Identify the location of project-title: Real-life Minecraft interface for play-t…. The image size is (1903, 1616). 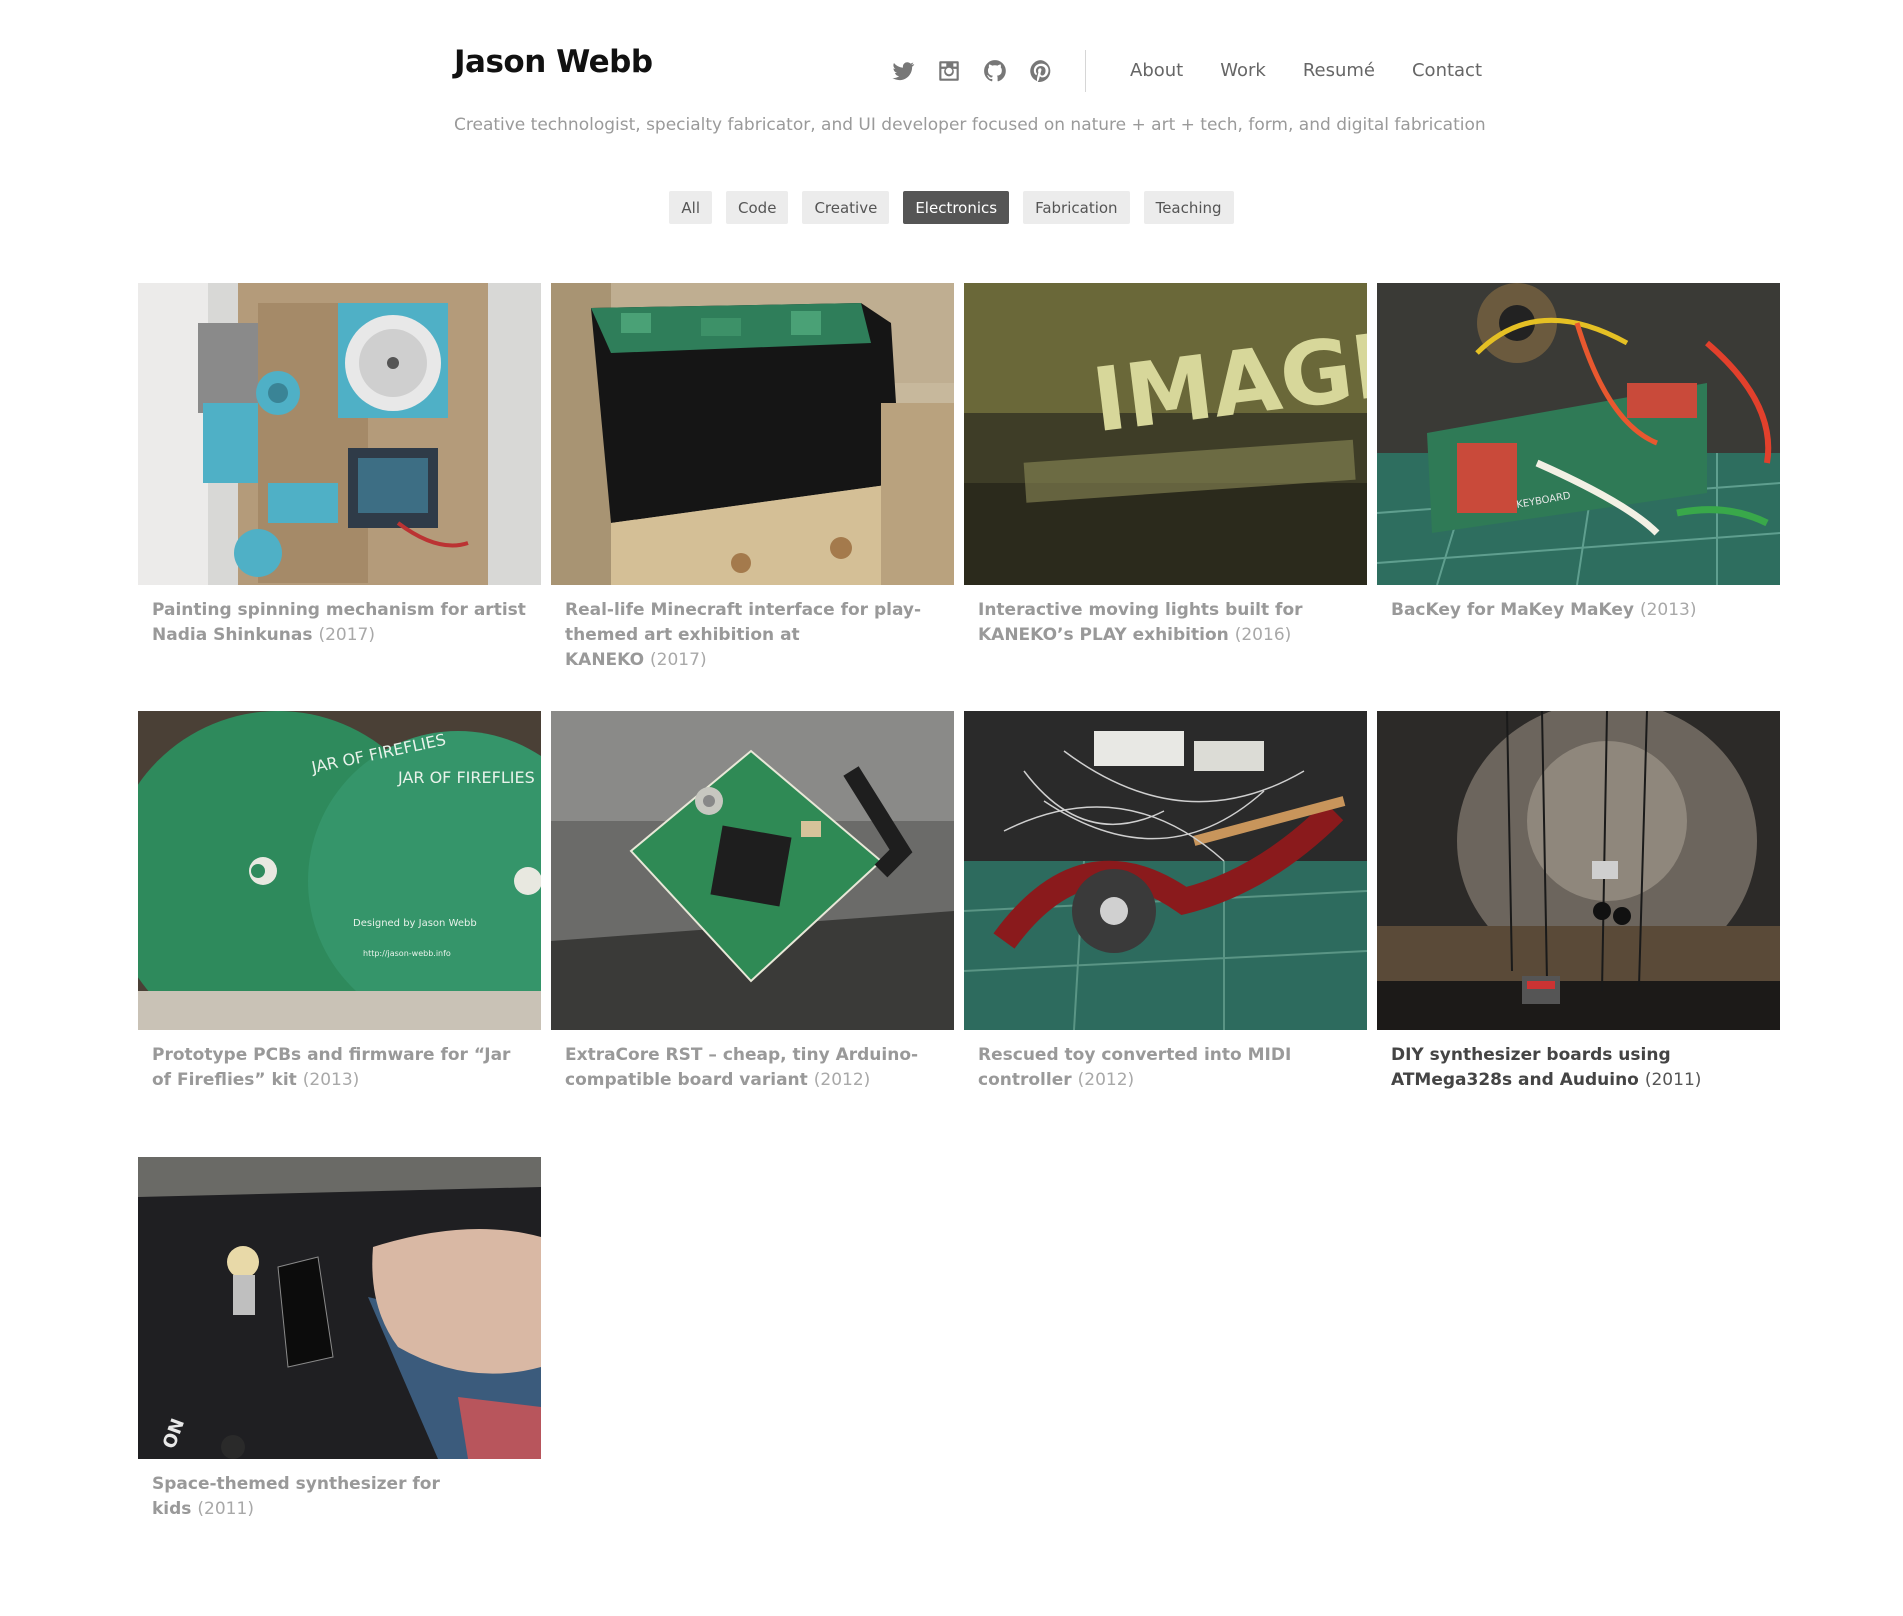
(743, 635).